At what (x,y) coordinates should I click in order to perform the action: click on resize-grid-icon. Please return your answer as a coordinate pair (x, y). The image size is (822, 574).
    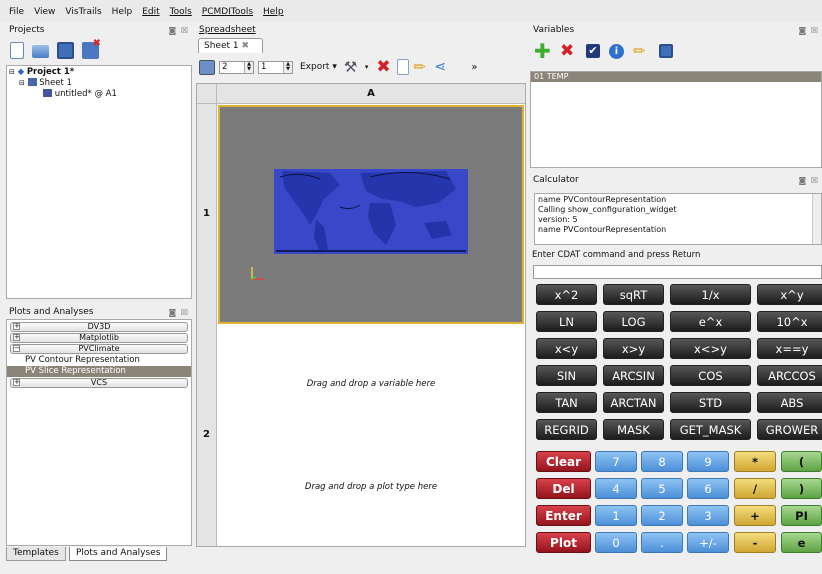
    Looking at the image, I should click on (207, 67).